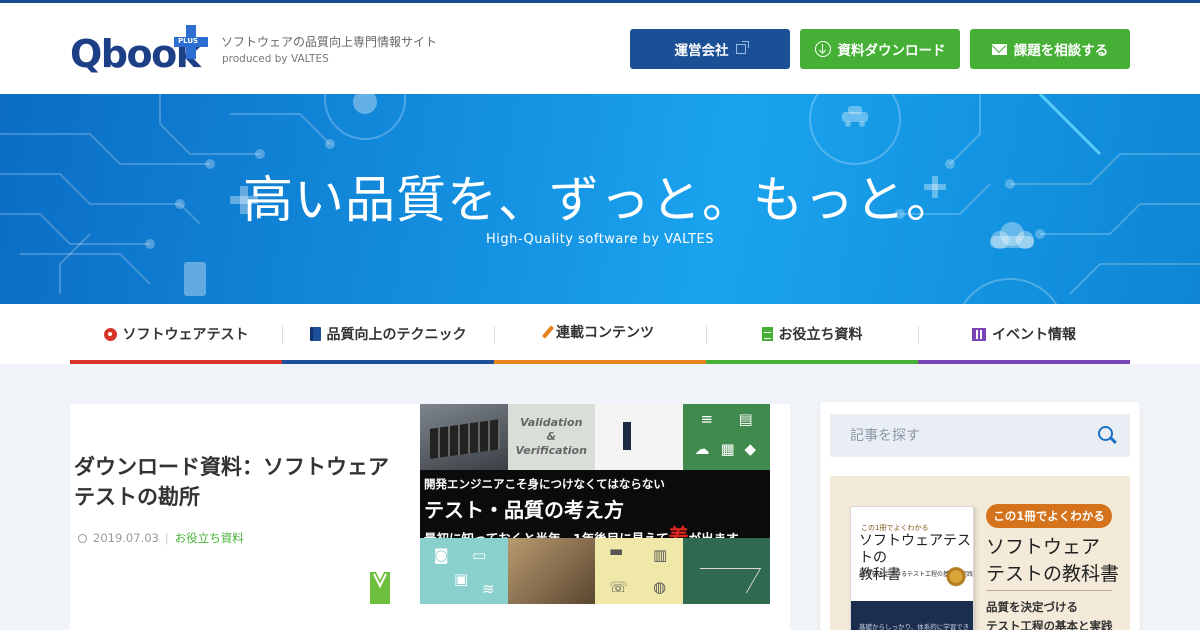 The width and height of the screenshot is (1200, 630). I want to click on company-button: 運営会社, so click(710, 49).